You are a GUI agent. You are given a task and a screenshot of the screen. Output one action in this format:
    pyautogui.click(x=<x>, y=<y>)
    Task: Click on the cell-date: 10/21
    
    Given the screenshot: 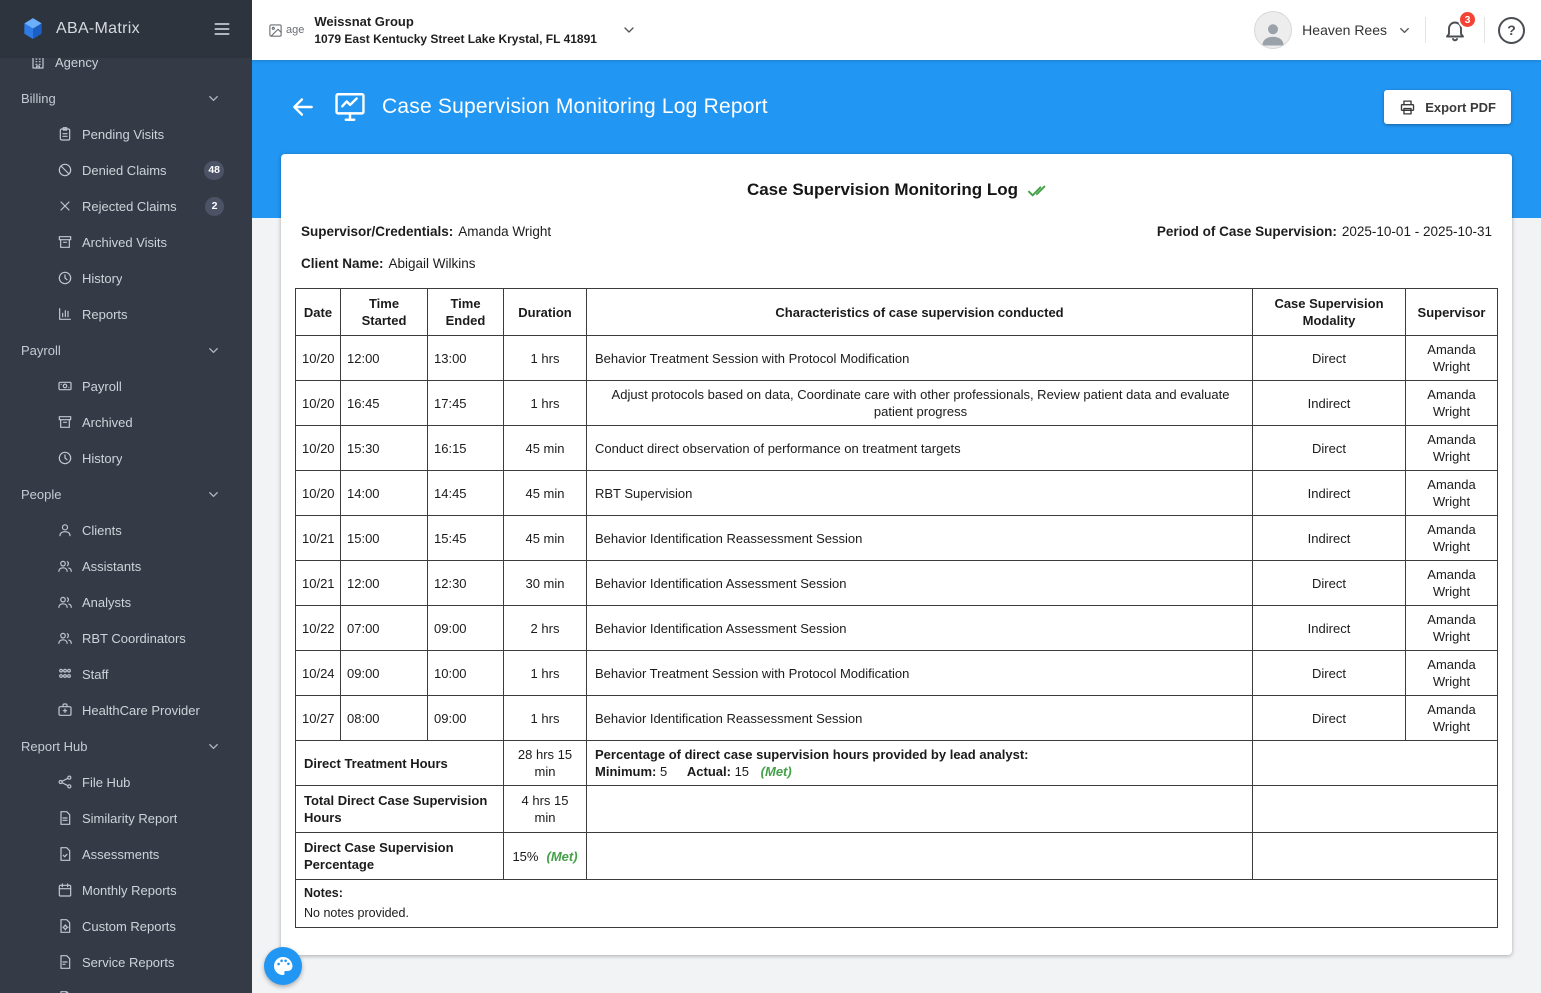 What is the action you would take?
    pyautogui.click(x=318, y=583)
    